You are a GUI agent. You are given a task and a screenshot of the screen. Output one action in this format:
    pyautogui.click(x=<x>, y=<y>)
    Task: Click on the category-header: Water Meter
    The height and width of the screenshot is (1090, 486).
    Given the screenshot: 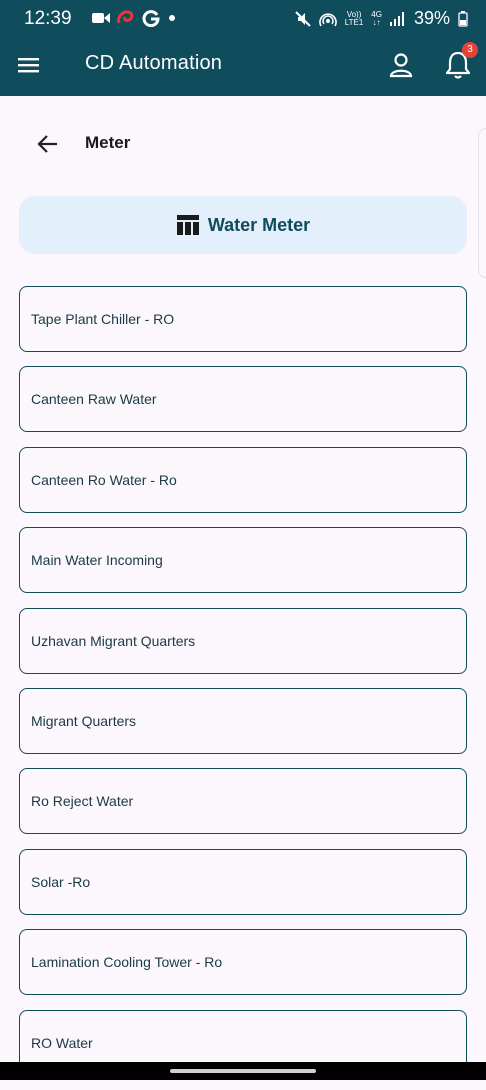 What is the action you would take?
    pyautogui.click(x=243, y=225)
    